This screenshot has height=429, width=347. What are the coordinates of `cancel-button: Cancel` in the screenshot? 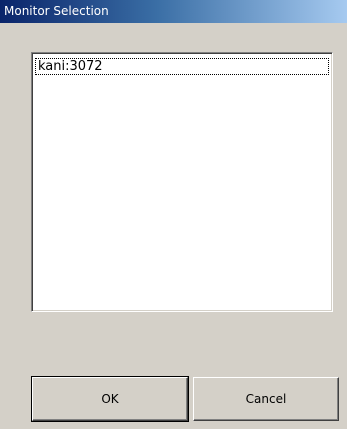 It's located at (266, 399).